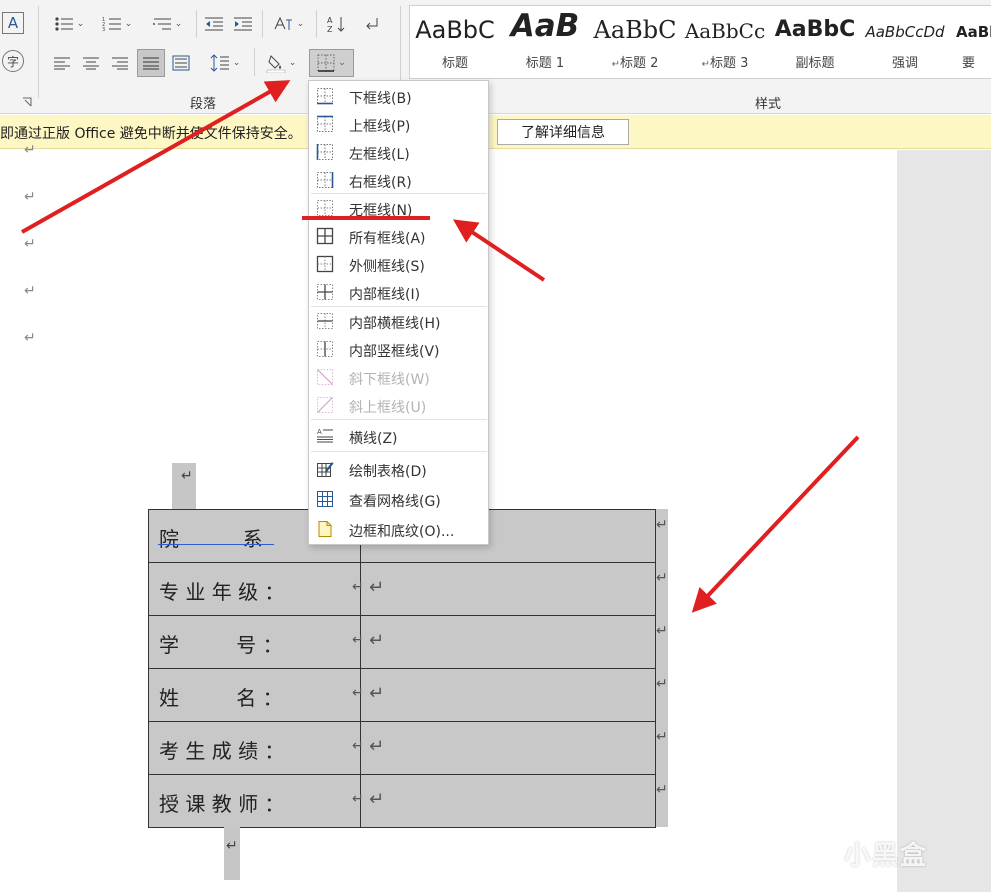  I want to click on shading-button: ⌄, so click(281, 63).